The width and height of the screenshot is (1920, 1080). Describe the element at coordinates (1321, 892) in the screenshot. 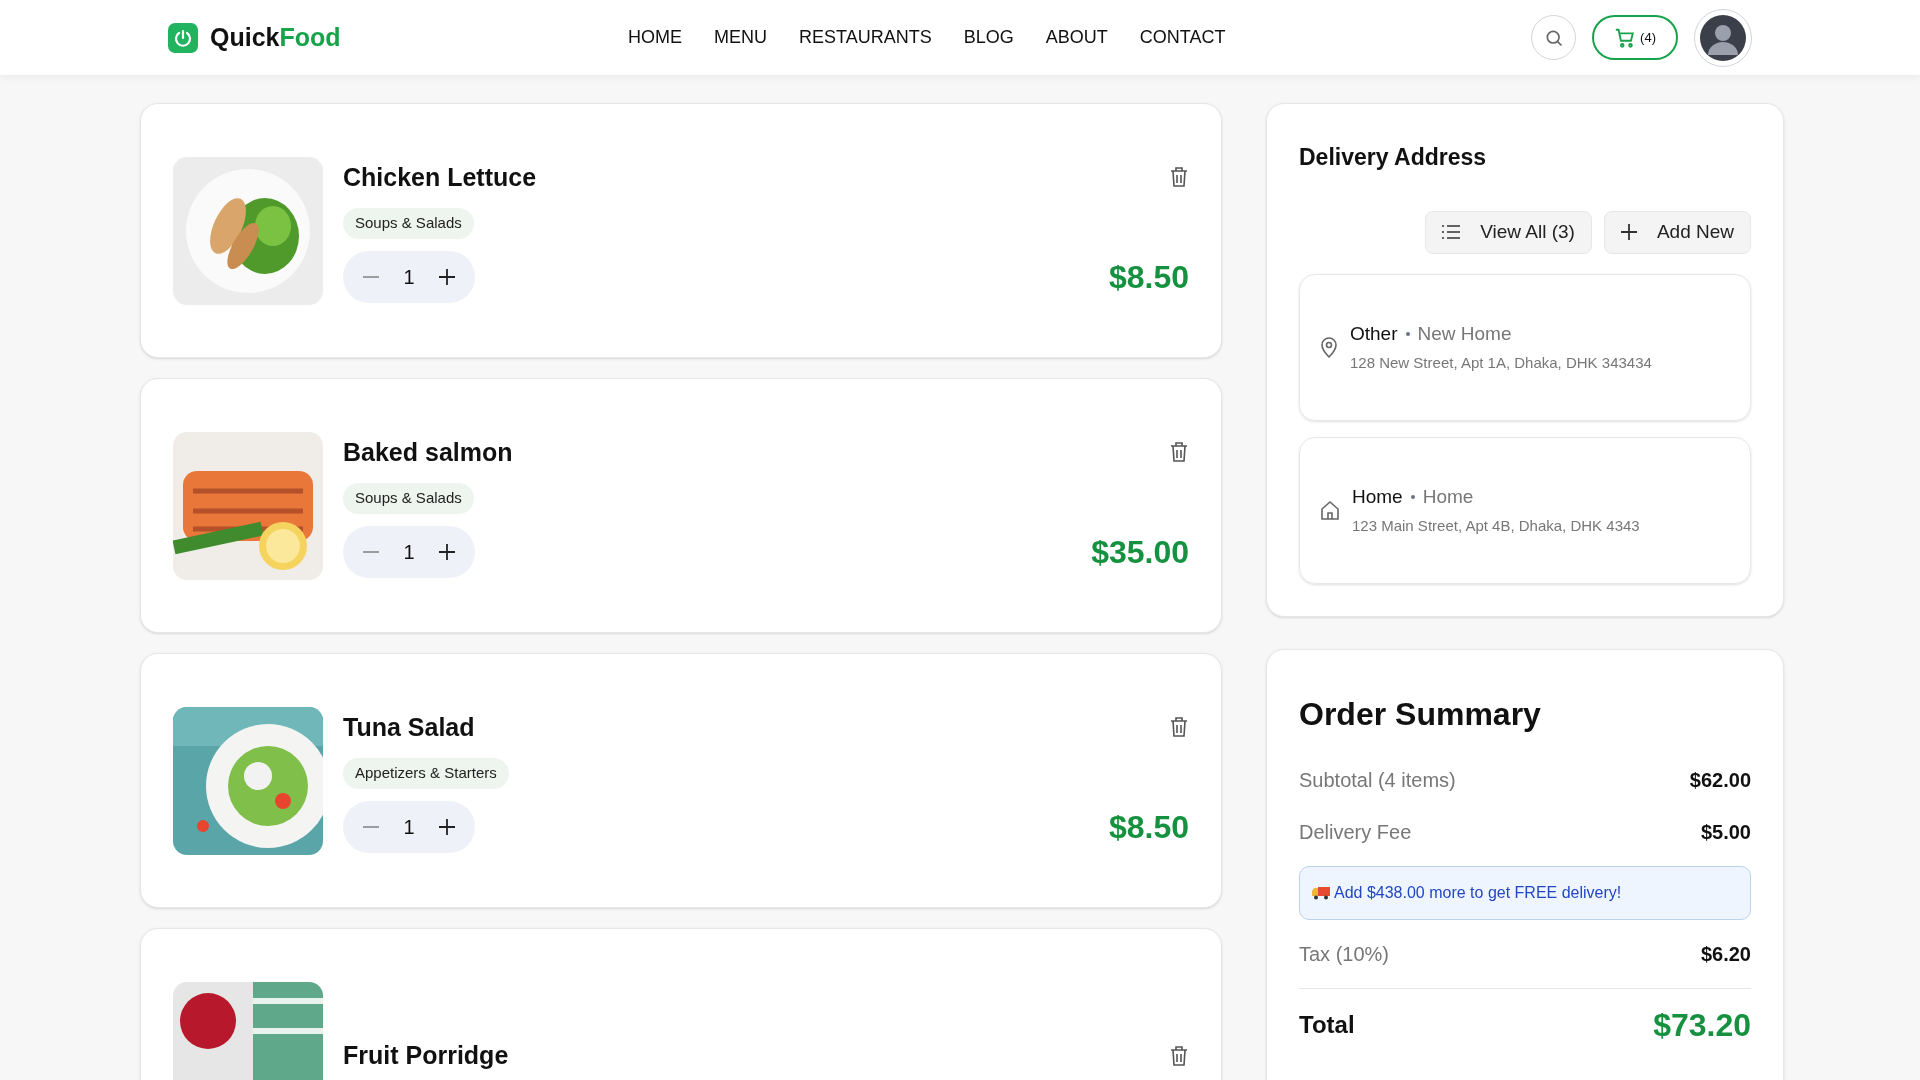

I see `truck-icon` at that location.